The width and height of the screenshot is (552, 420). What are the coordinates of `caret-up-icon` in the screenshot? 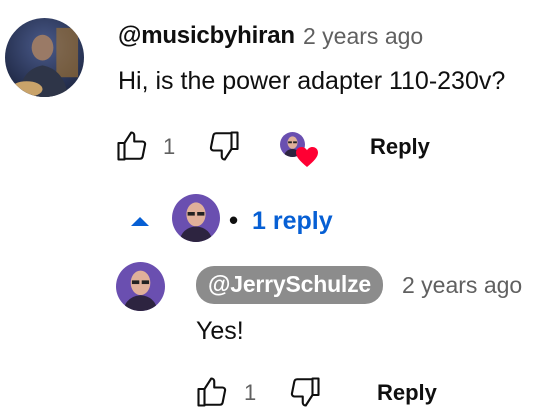 It's located at (140, 220).